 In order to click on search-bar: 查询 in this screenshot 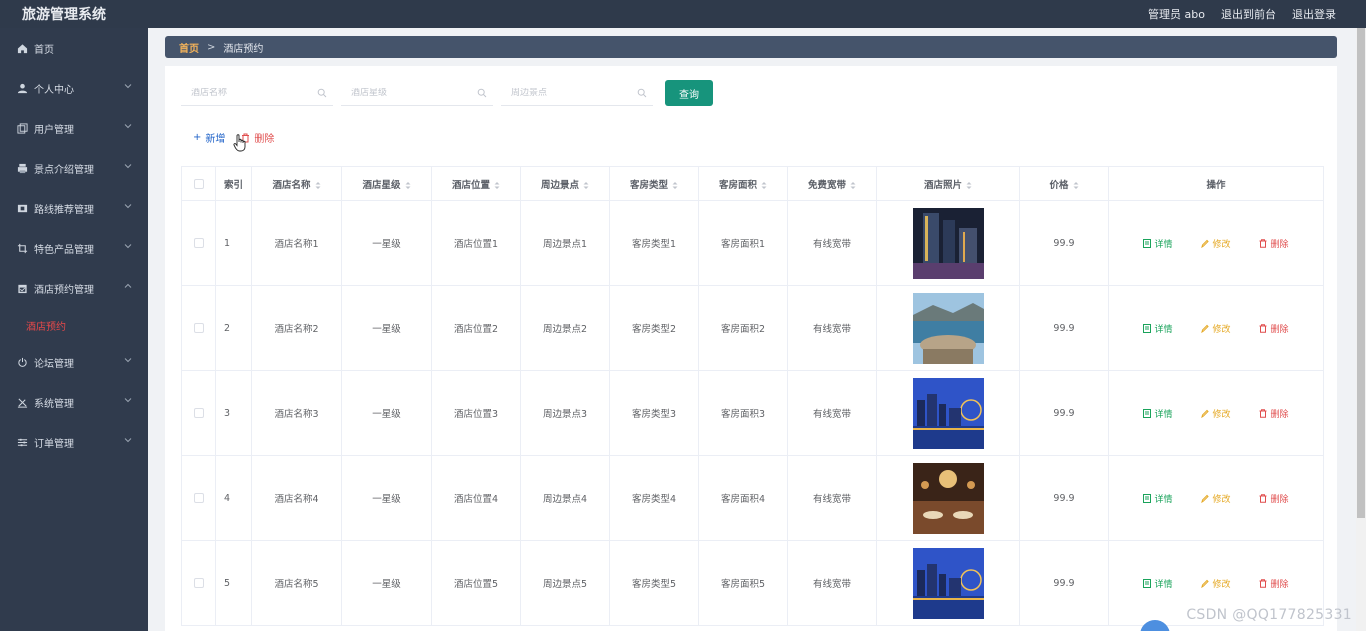, I will do `click(447, 93)`.